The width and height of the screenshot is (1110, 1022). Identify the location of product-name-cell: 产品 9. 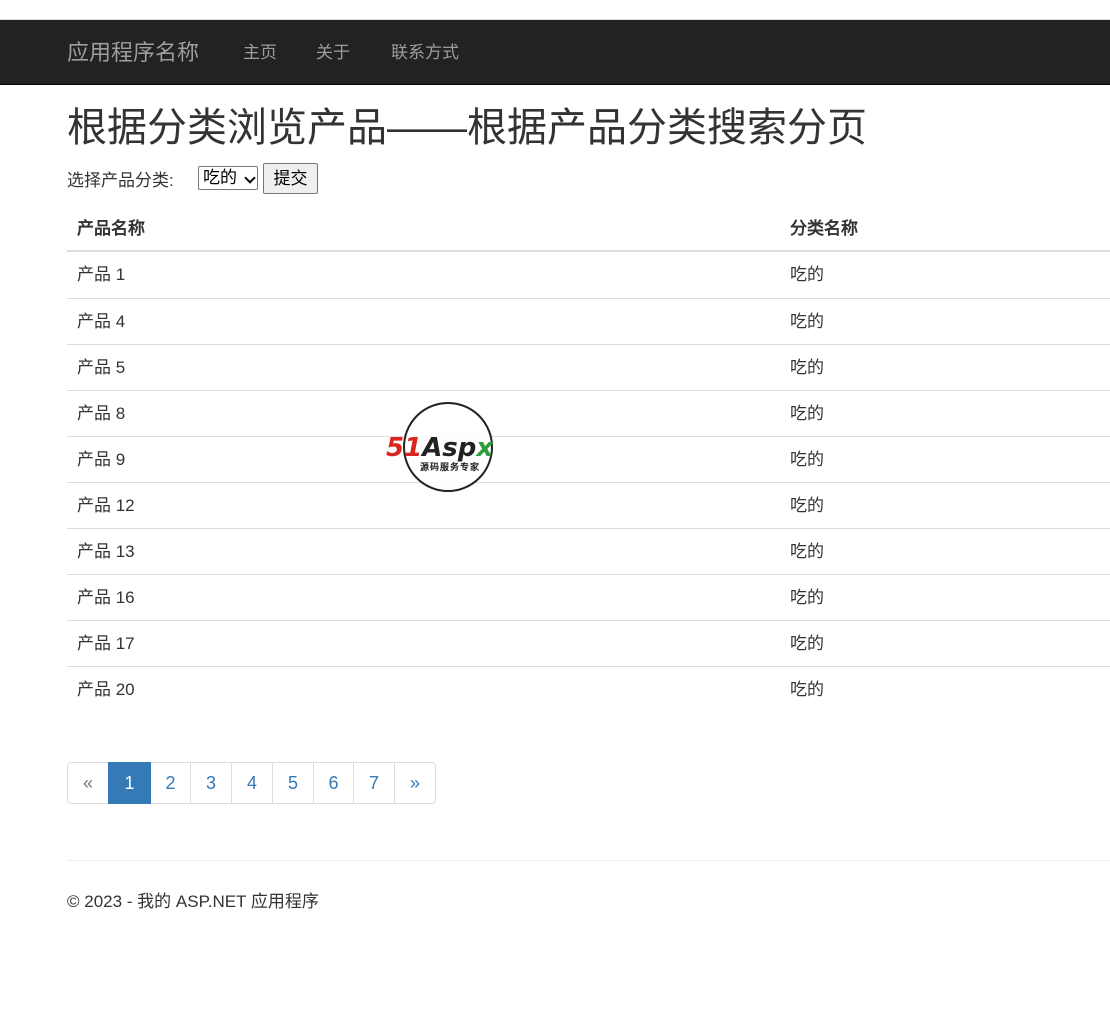
(101, 459).